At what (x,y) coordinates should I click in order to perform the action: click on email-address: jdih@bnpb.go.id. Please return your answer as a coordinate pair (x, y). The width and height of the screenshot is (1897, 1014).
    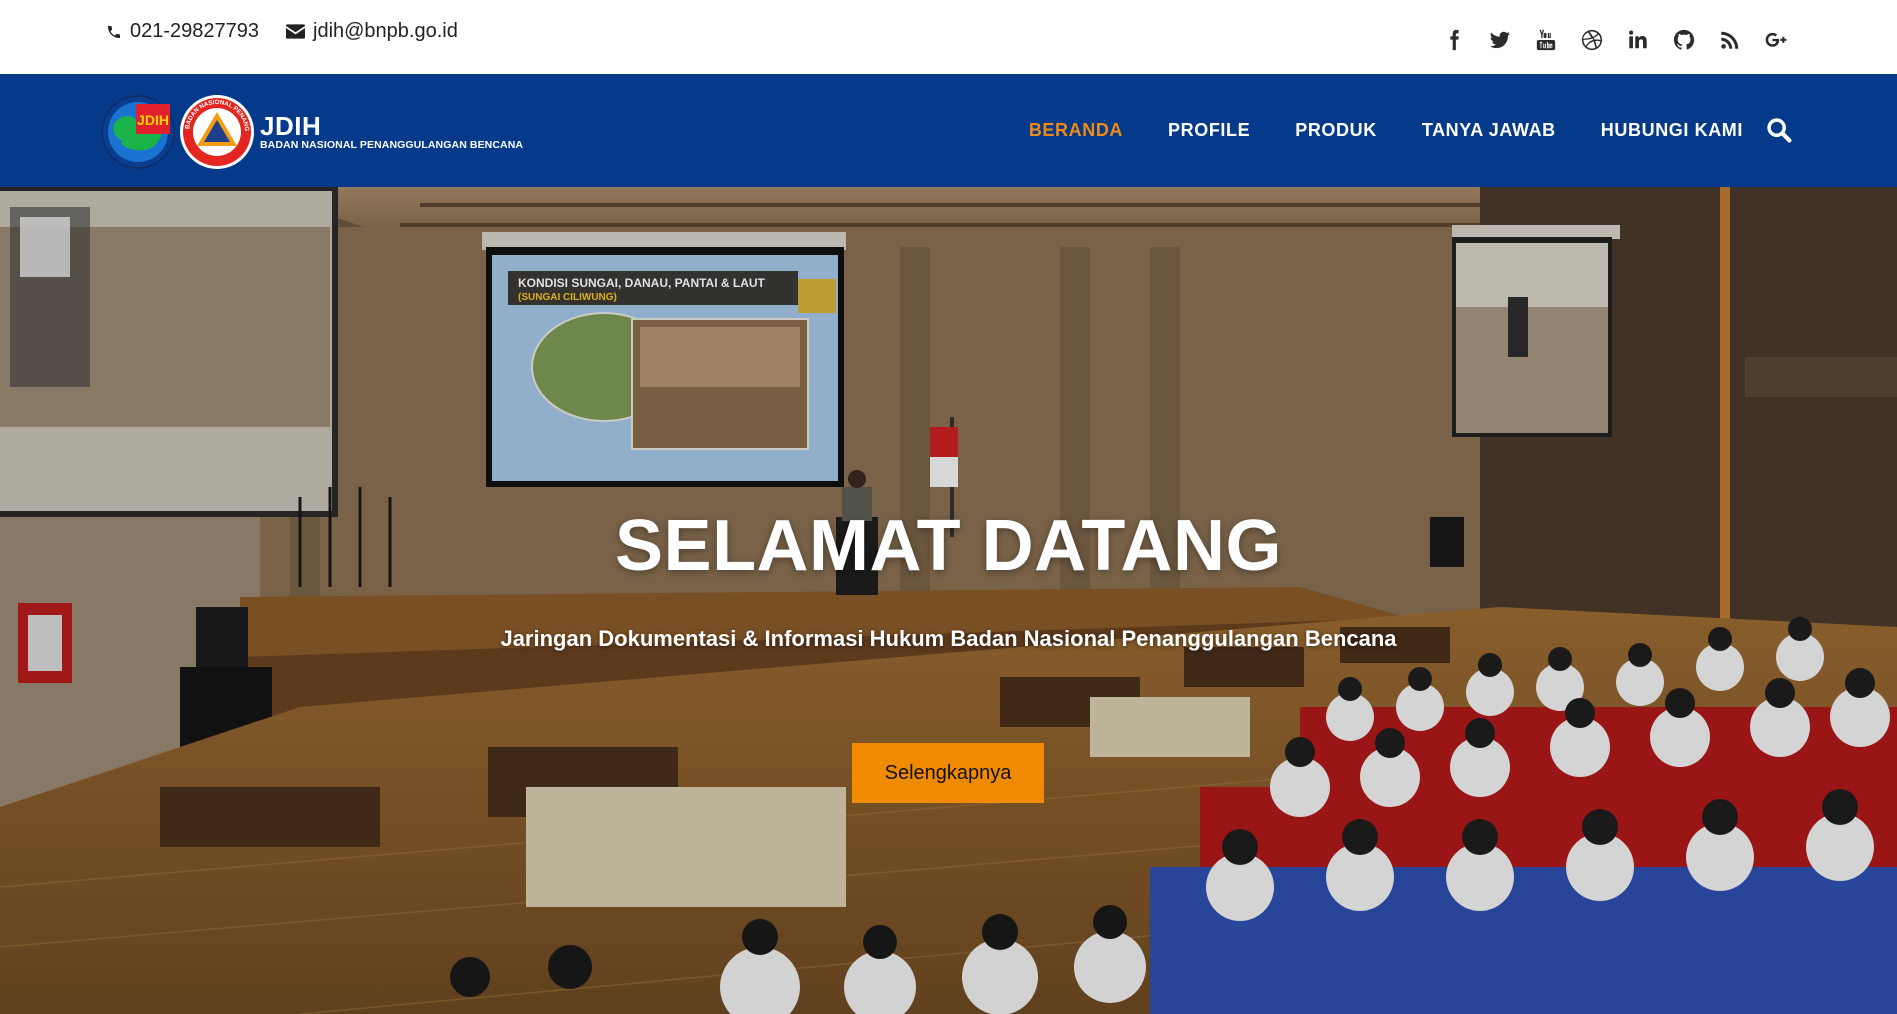
    Looking at the image, I should click on (385, 31).